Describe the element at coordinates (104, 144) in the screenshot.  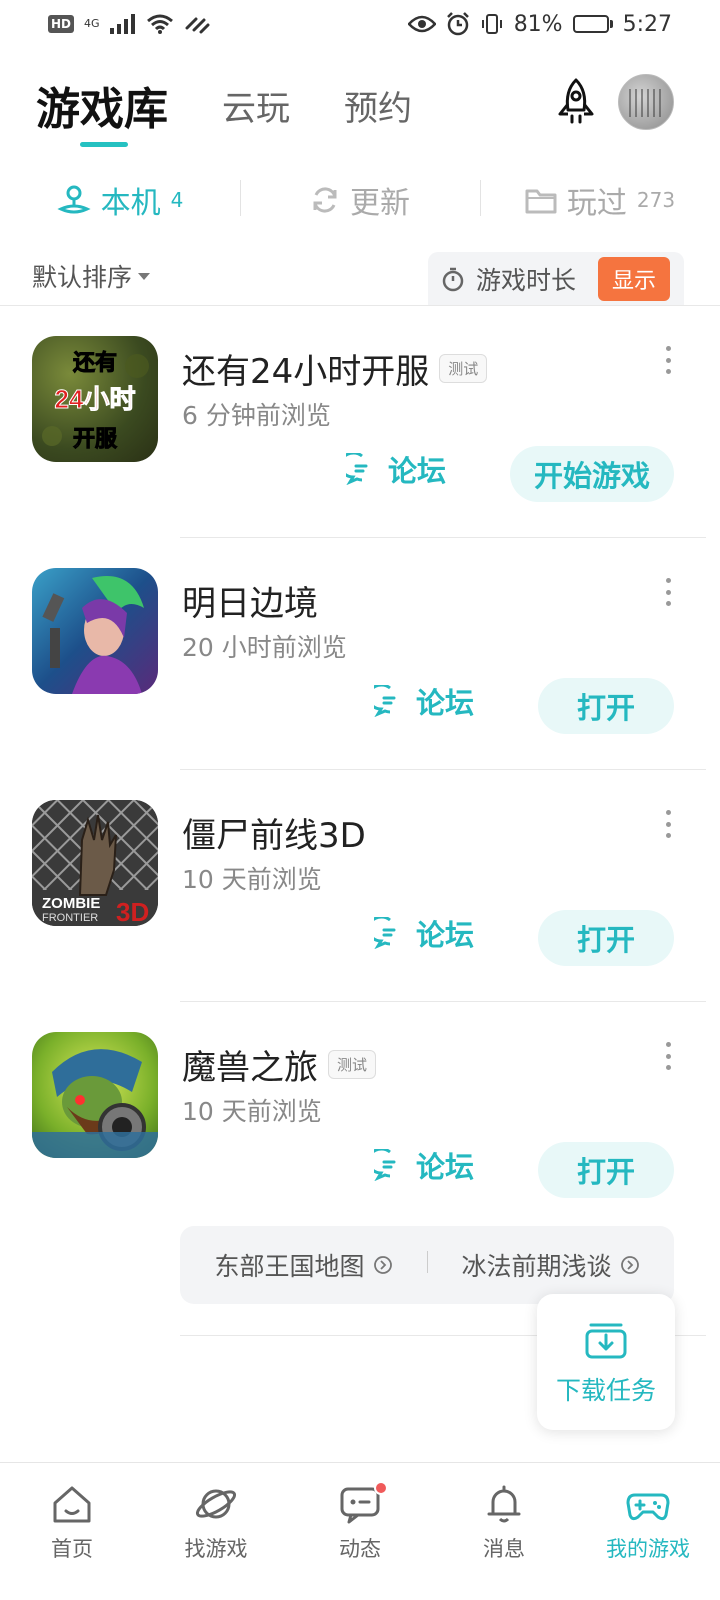
I see `tab-indicator` at that location.